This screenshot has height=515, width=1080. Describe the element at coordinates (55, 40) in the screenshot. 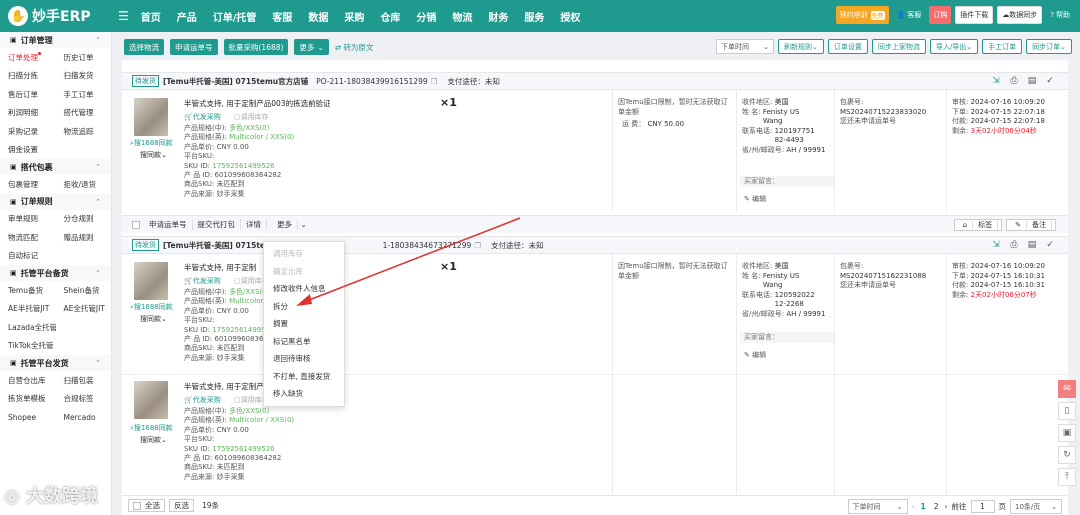

I see `sidebar-group-0: ▣ 订单管理 ⌃` at that location.